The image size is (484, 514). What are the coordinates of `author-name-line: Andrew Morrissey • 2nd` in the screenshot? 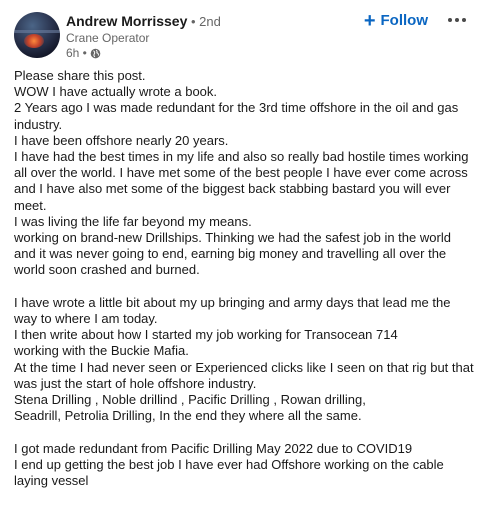 It's located at (143, 21).